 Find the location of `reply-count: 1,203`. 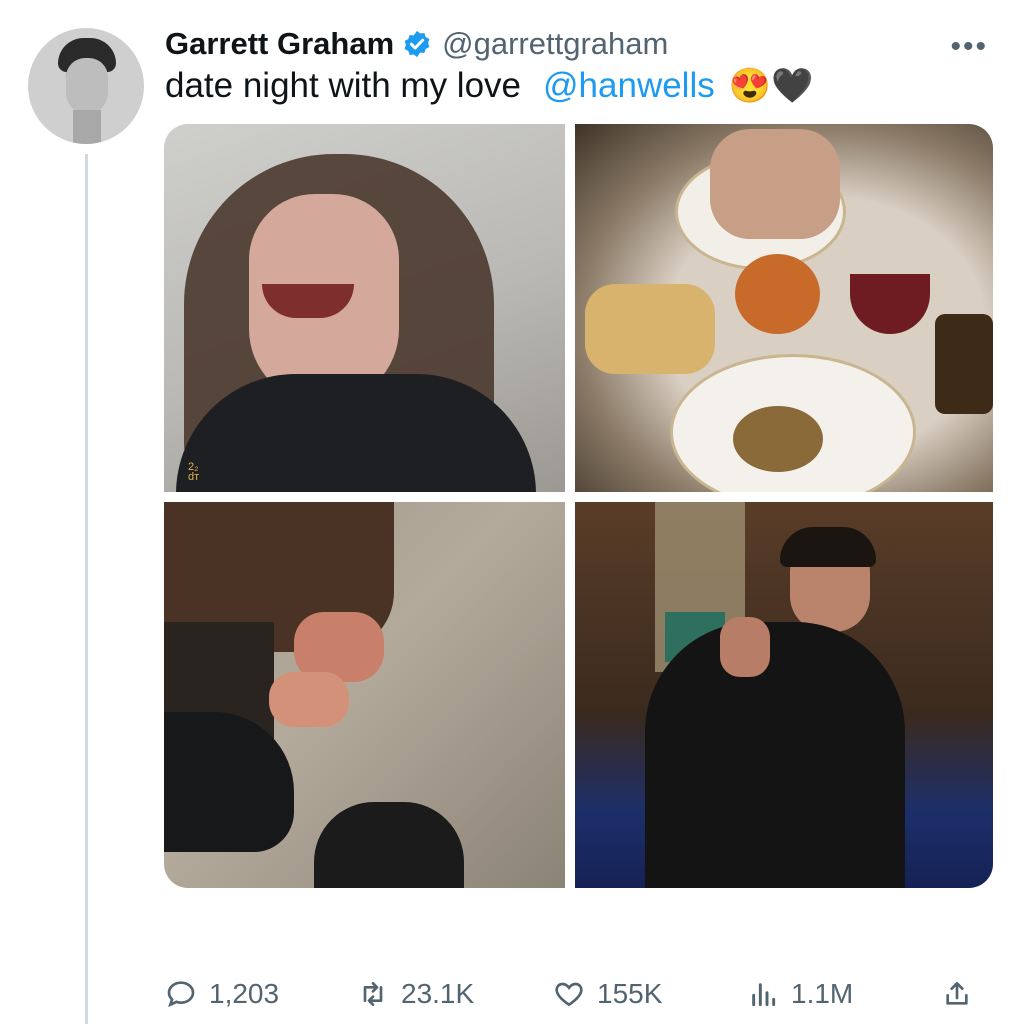

reply-count: 1,203 is located at coordinates (244, 993).